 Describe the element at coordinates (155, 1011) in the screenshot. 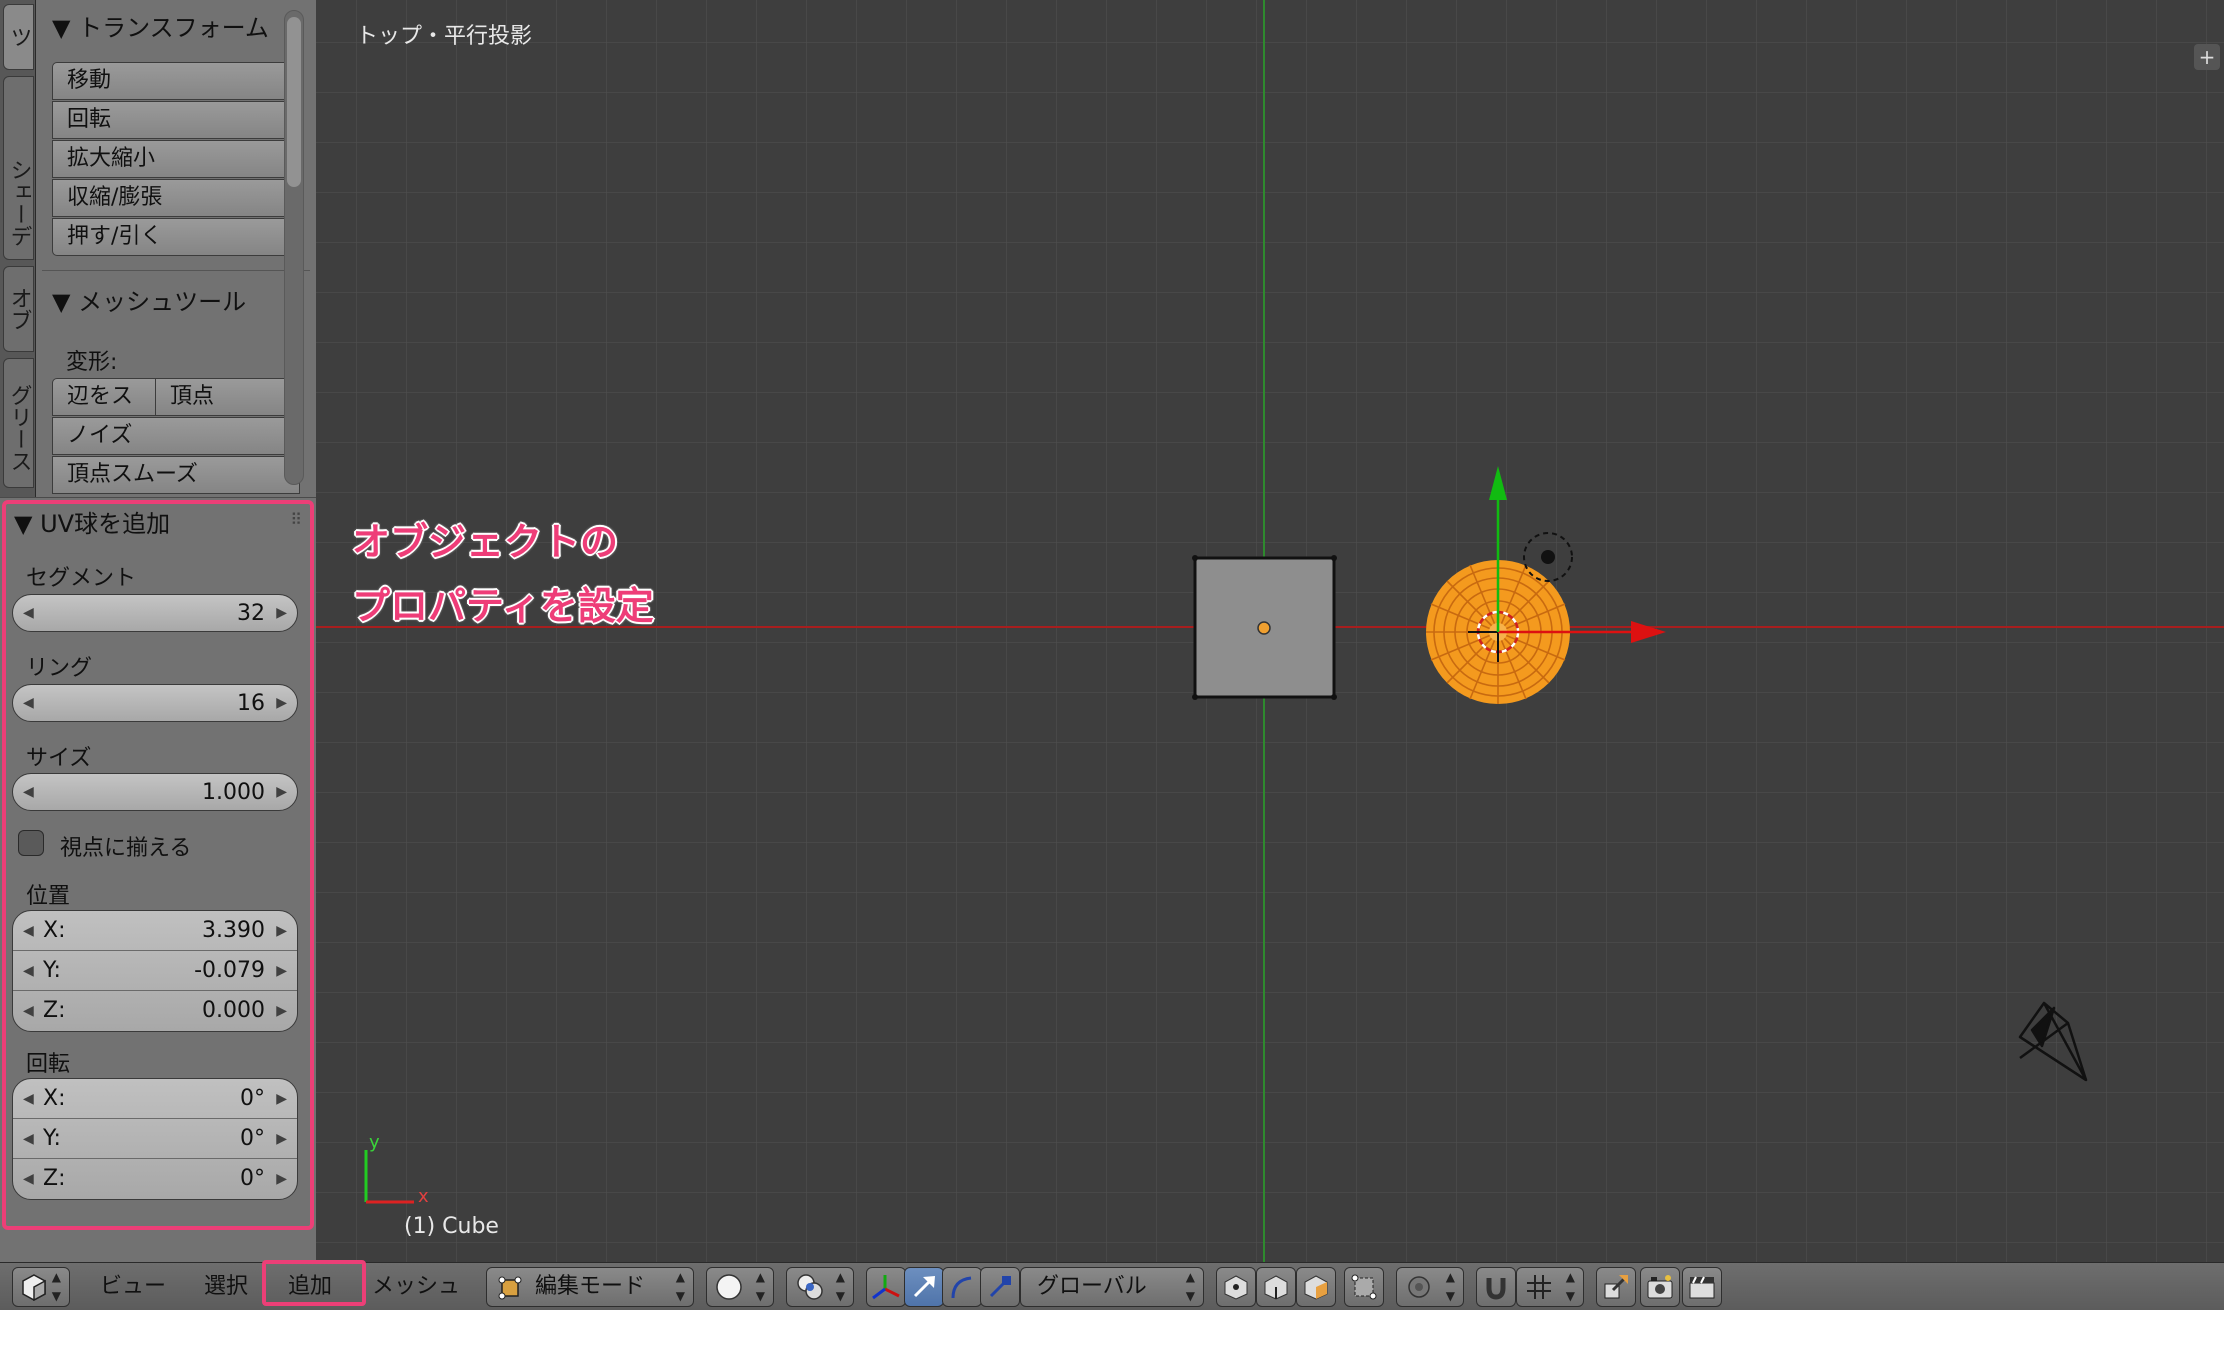

I see `location-z-field: ◀ Z: 0.000 ▶` at that location.